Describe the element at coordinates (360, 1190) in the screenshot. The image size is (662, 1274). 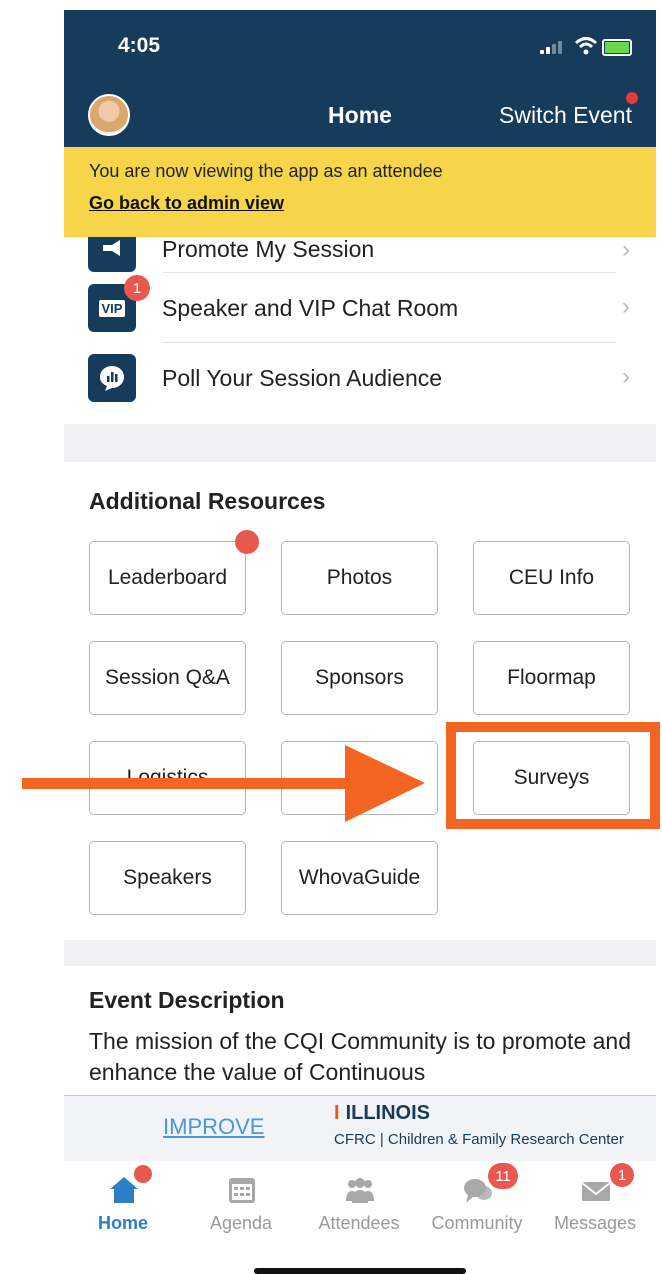
I see `attendees-icon` at that location.